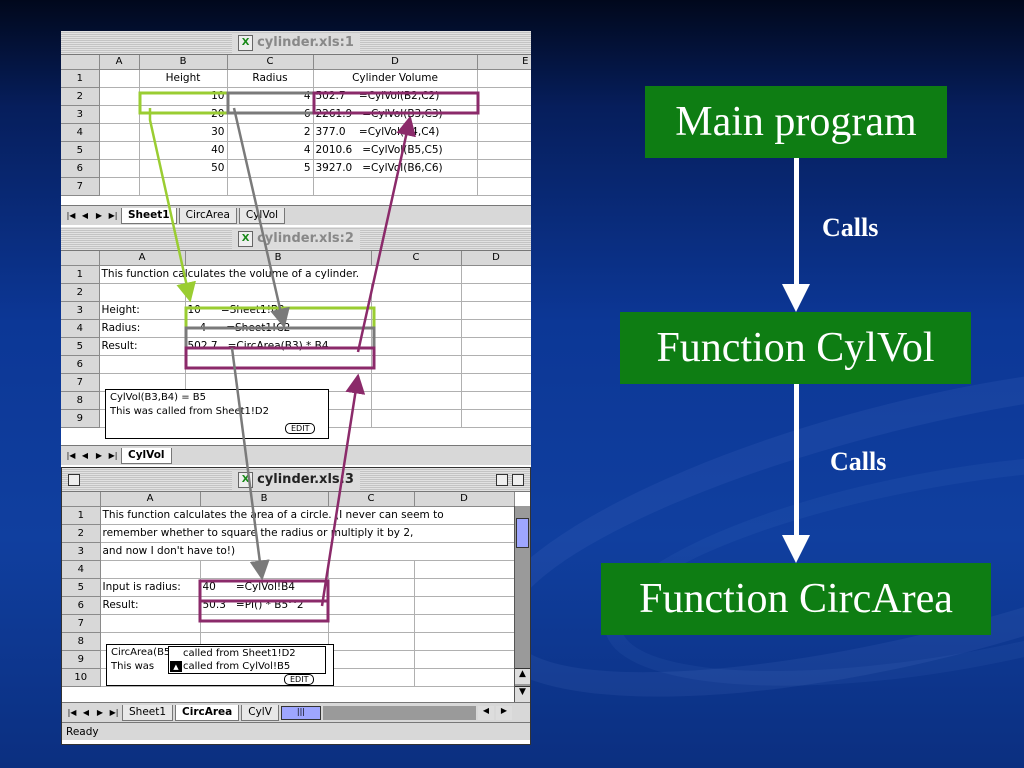  What do you see at coordinates (486, 712) in the screenshot?
I see `scroll-left-icon: ◀` at bounding box center [486, 712].